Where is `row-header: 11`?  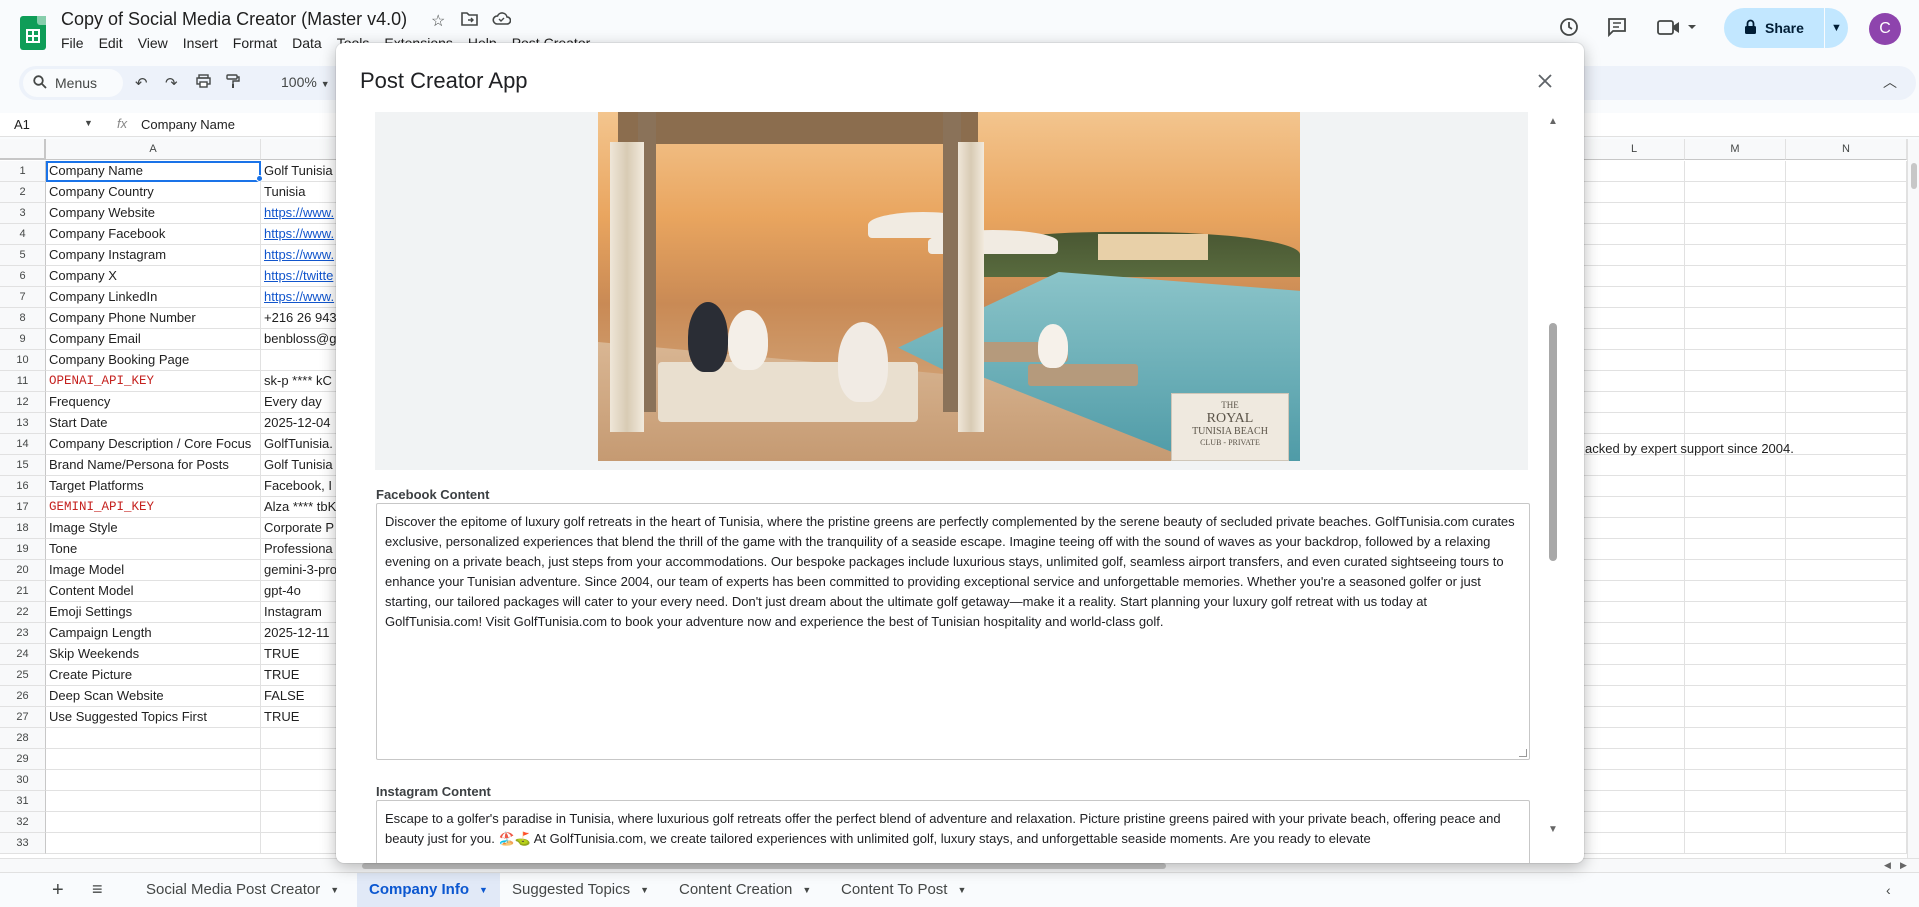 row-header: 11 is located at coordinates (23, 381).